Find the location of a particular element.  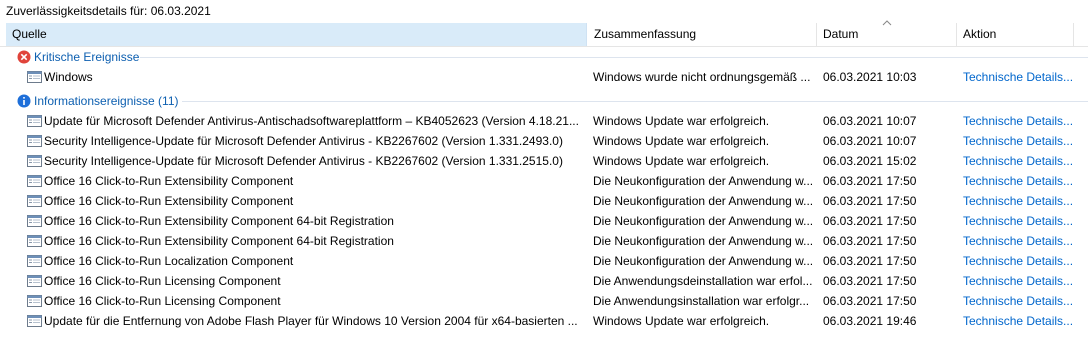

column-header-source: Quelle is located at coordinates (296, 34).